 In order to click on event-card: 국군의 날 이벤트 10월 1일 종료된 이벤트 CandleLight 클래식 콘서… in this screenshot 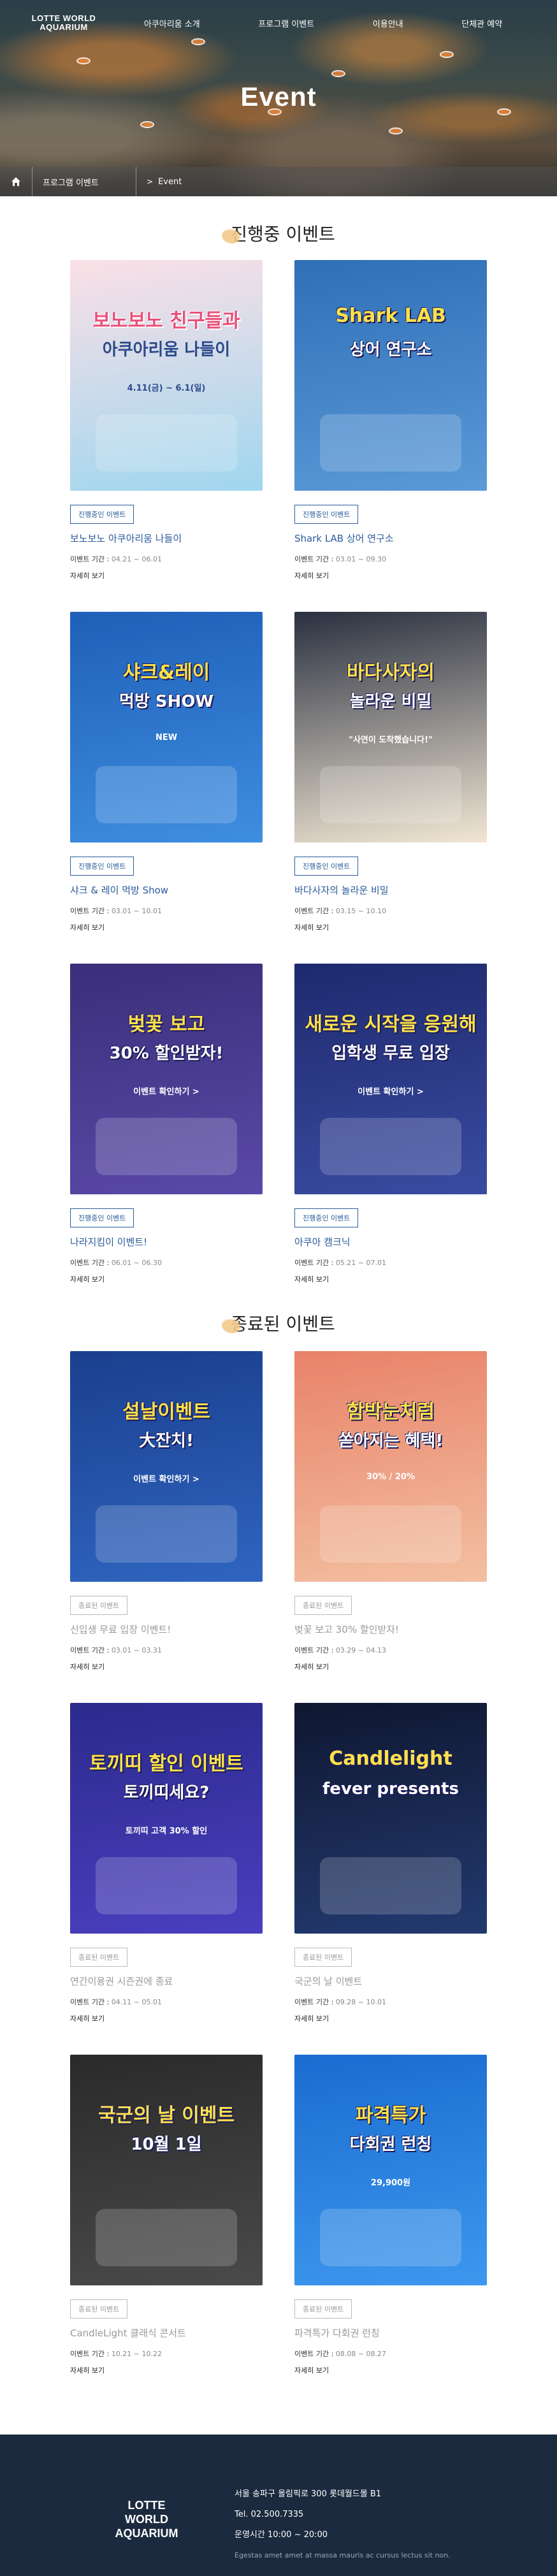, I will do `click(166, 2215)`.